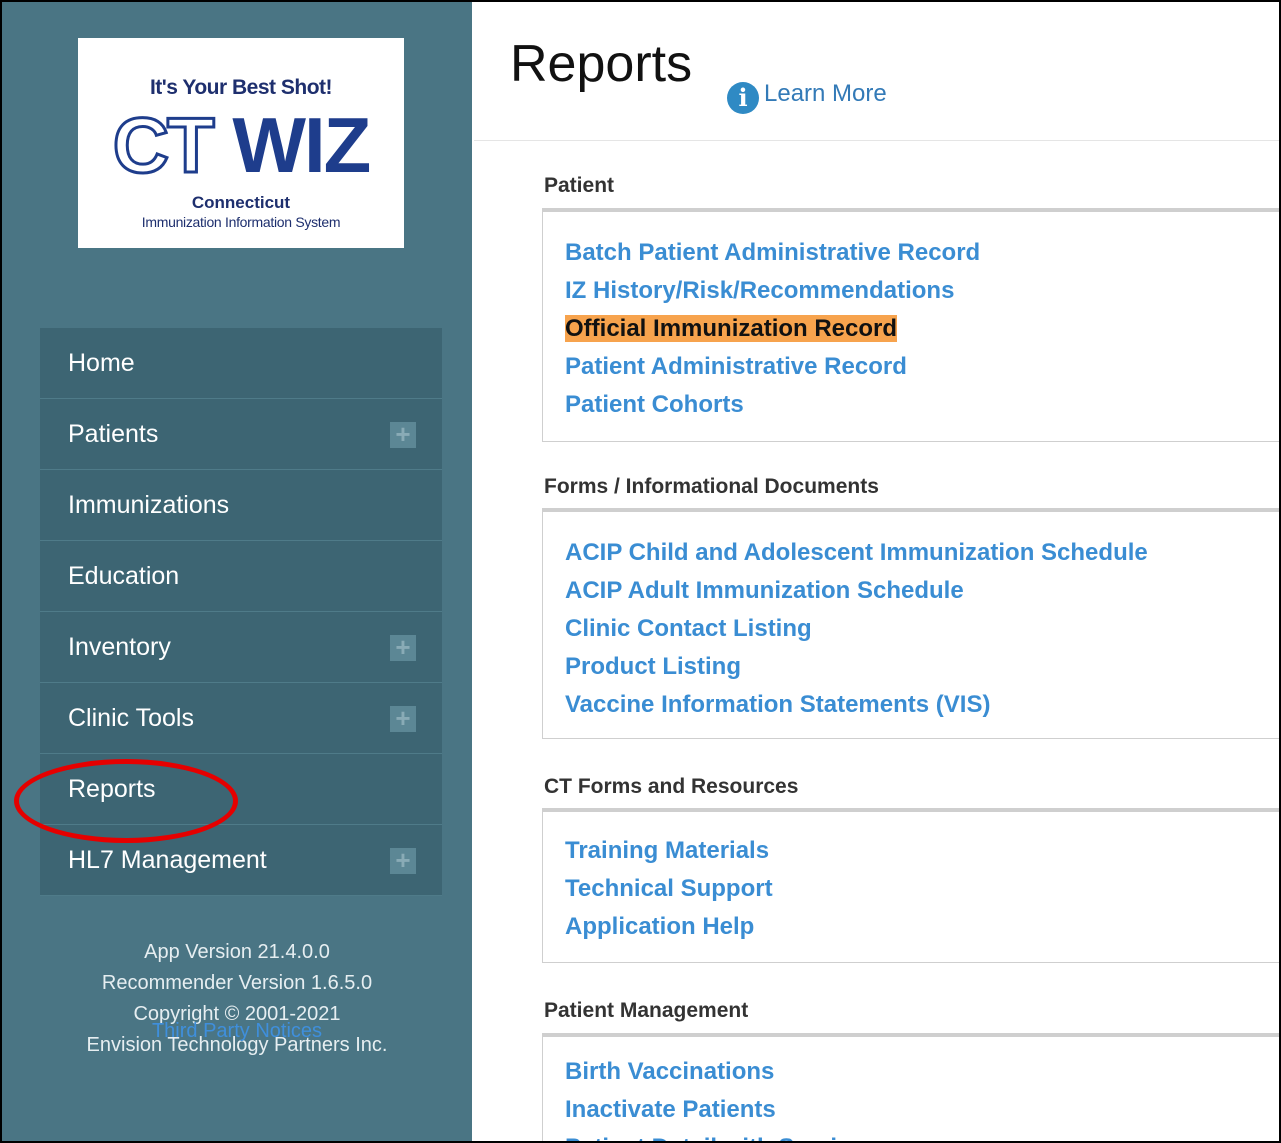 Image resolution: width=1281 pixels, height=1143 pixels. Describe the element at coordinates (825, 94) in the screenshot. I see `learn-more-link: Learn More` at that location.